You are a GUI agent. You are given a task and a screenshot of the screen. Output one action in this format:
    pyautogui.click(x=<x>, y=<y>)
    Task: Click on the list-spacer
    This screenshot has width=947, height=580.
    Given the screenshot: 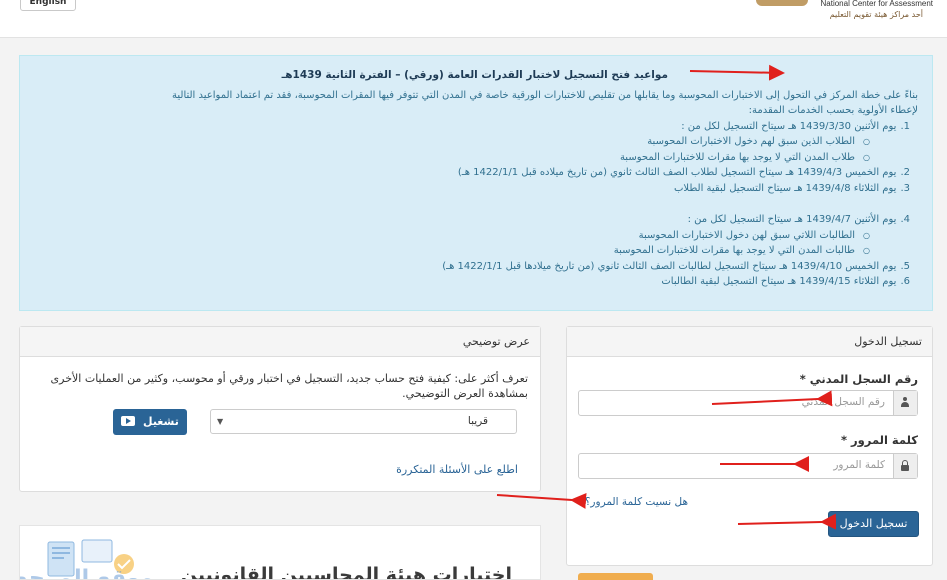 What is the action you would take?
    pyautogui.click(x=472, y=204)
    